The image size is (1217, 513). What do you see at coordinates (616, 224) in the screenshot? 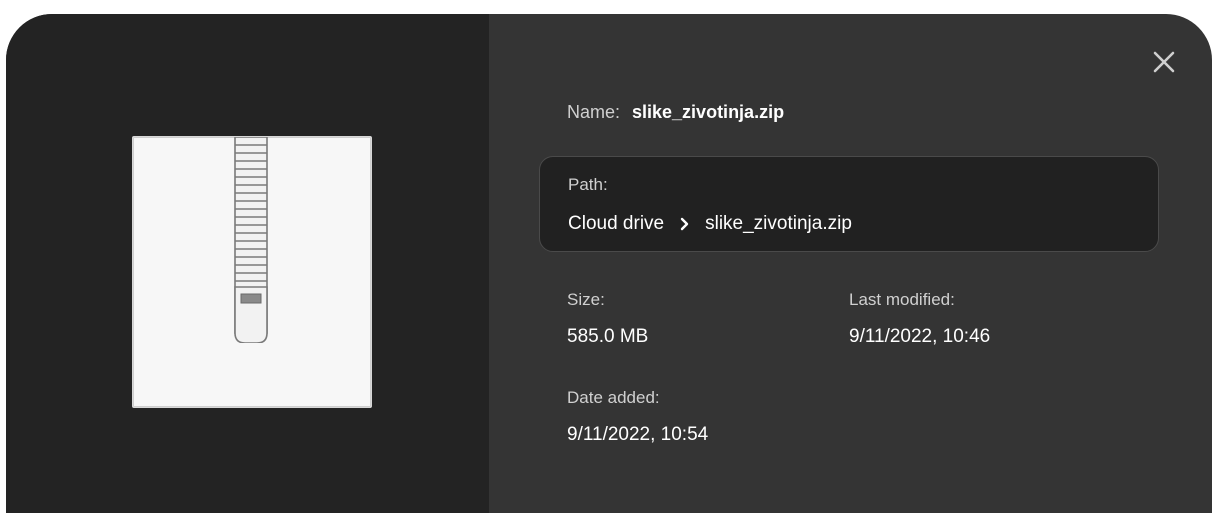
I see `breadcrumb-cloud-drive: Cloud drive` at bounding box center [616, 224].